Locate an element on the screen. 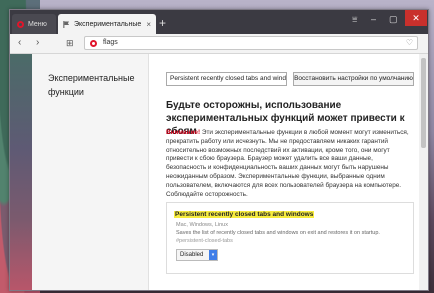 The width and height of the screenshot is (434, 293). new-tab-button: + is located at coordinates (162, 23).